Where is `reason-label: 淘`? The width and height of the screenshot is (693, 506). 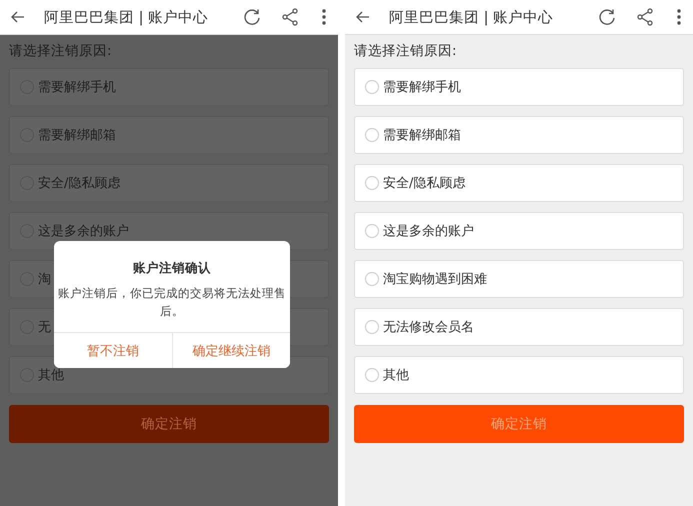
reason-label: 淘 is located at coordinates (44, 279).